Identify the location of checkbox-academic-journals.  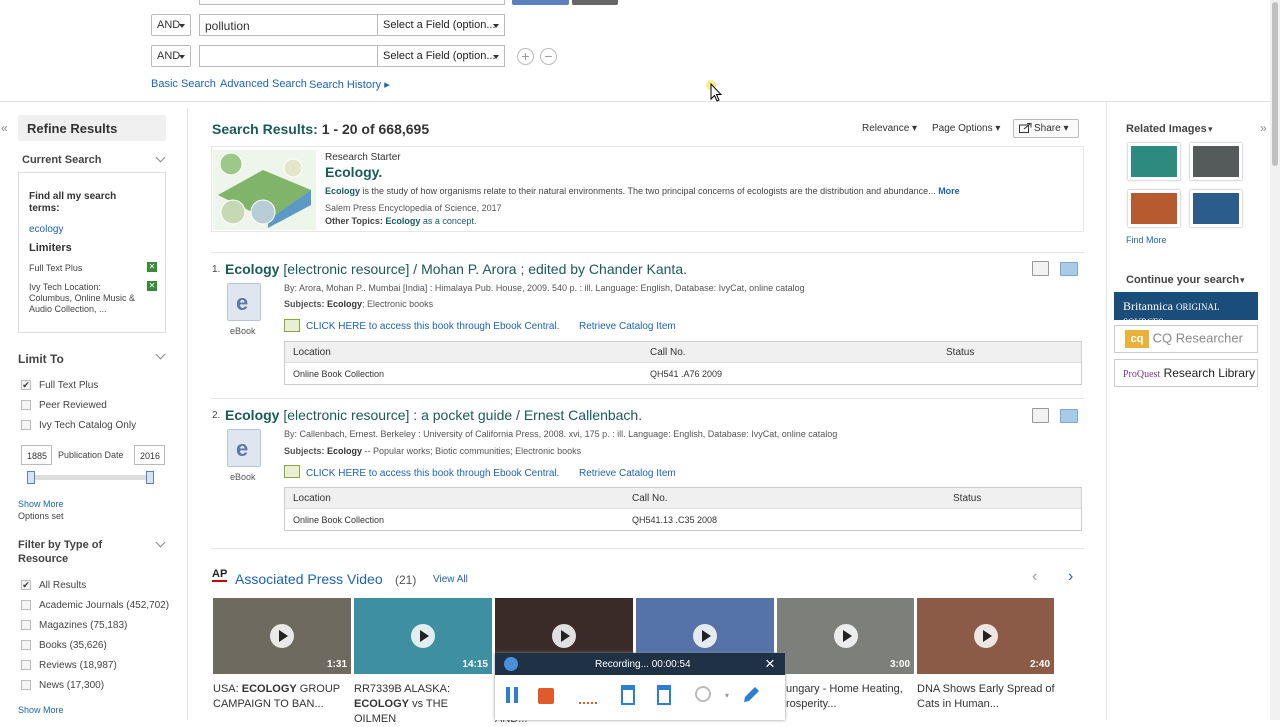
(26, 605).